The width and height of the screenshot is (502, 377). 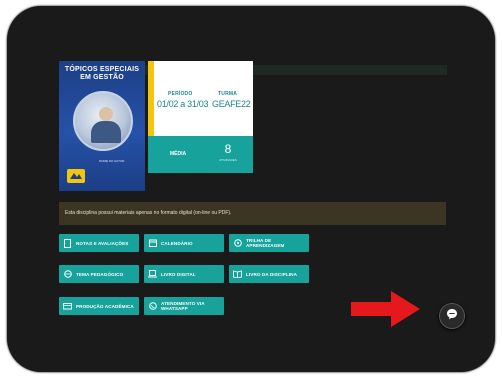 I want to click on button-label: LIVRO DIGITAL, so click(x=178, y=274).